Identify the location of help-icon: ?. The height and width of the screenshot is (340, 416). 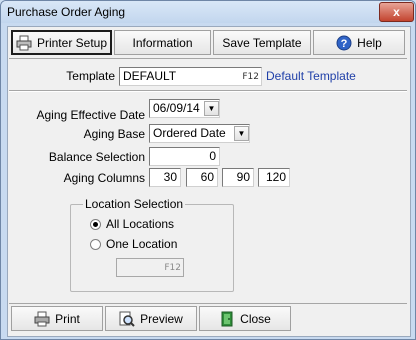
(344, 43).